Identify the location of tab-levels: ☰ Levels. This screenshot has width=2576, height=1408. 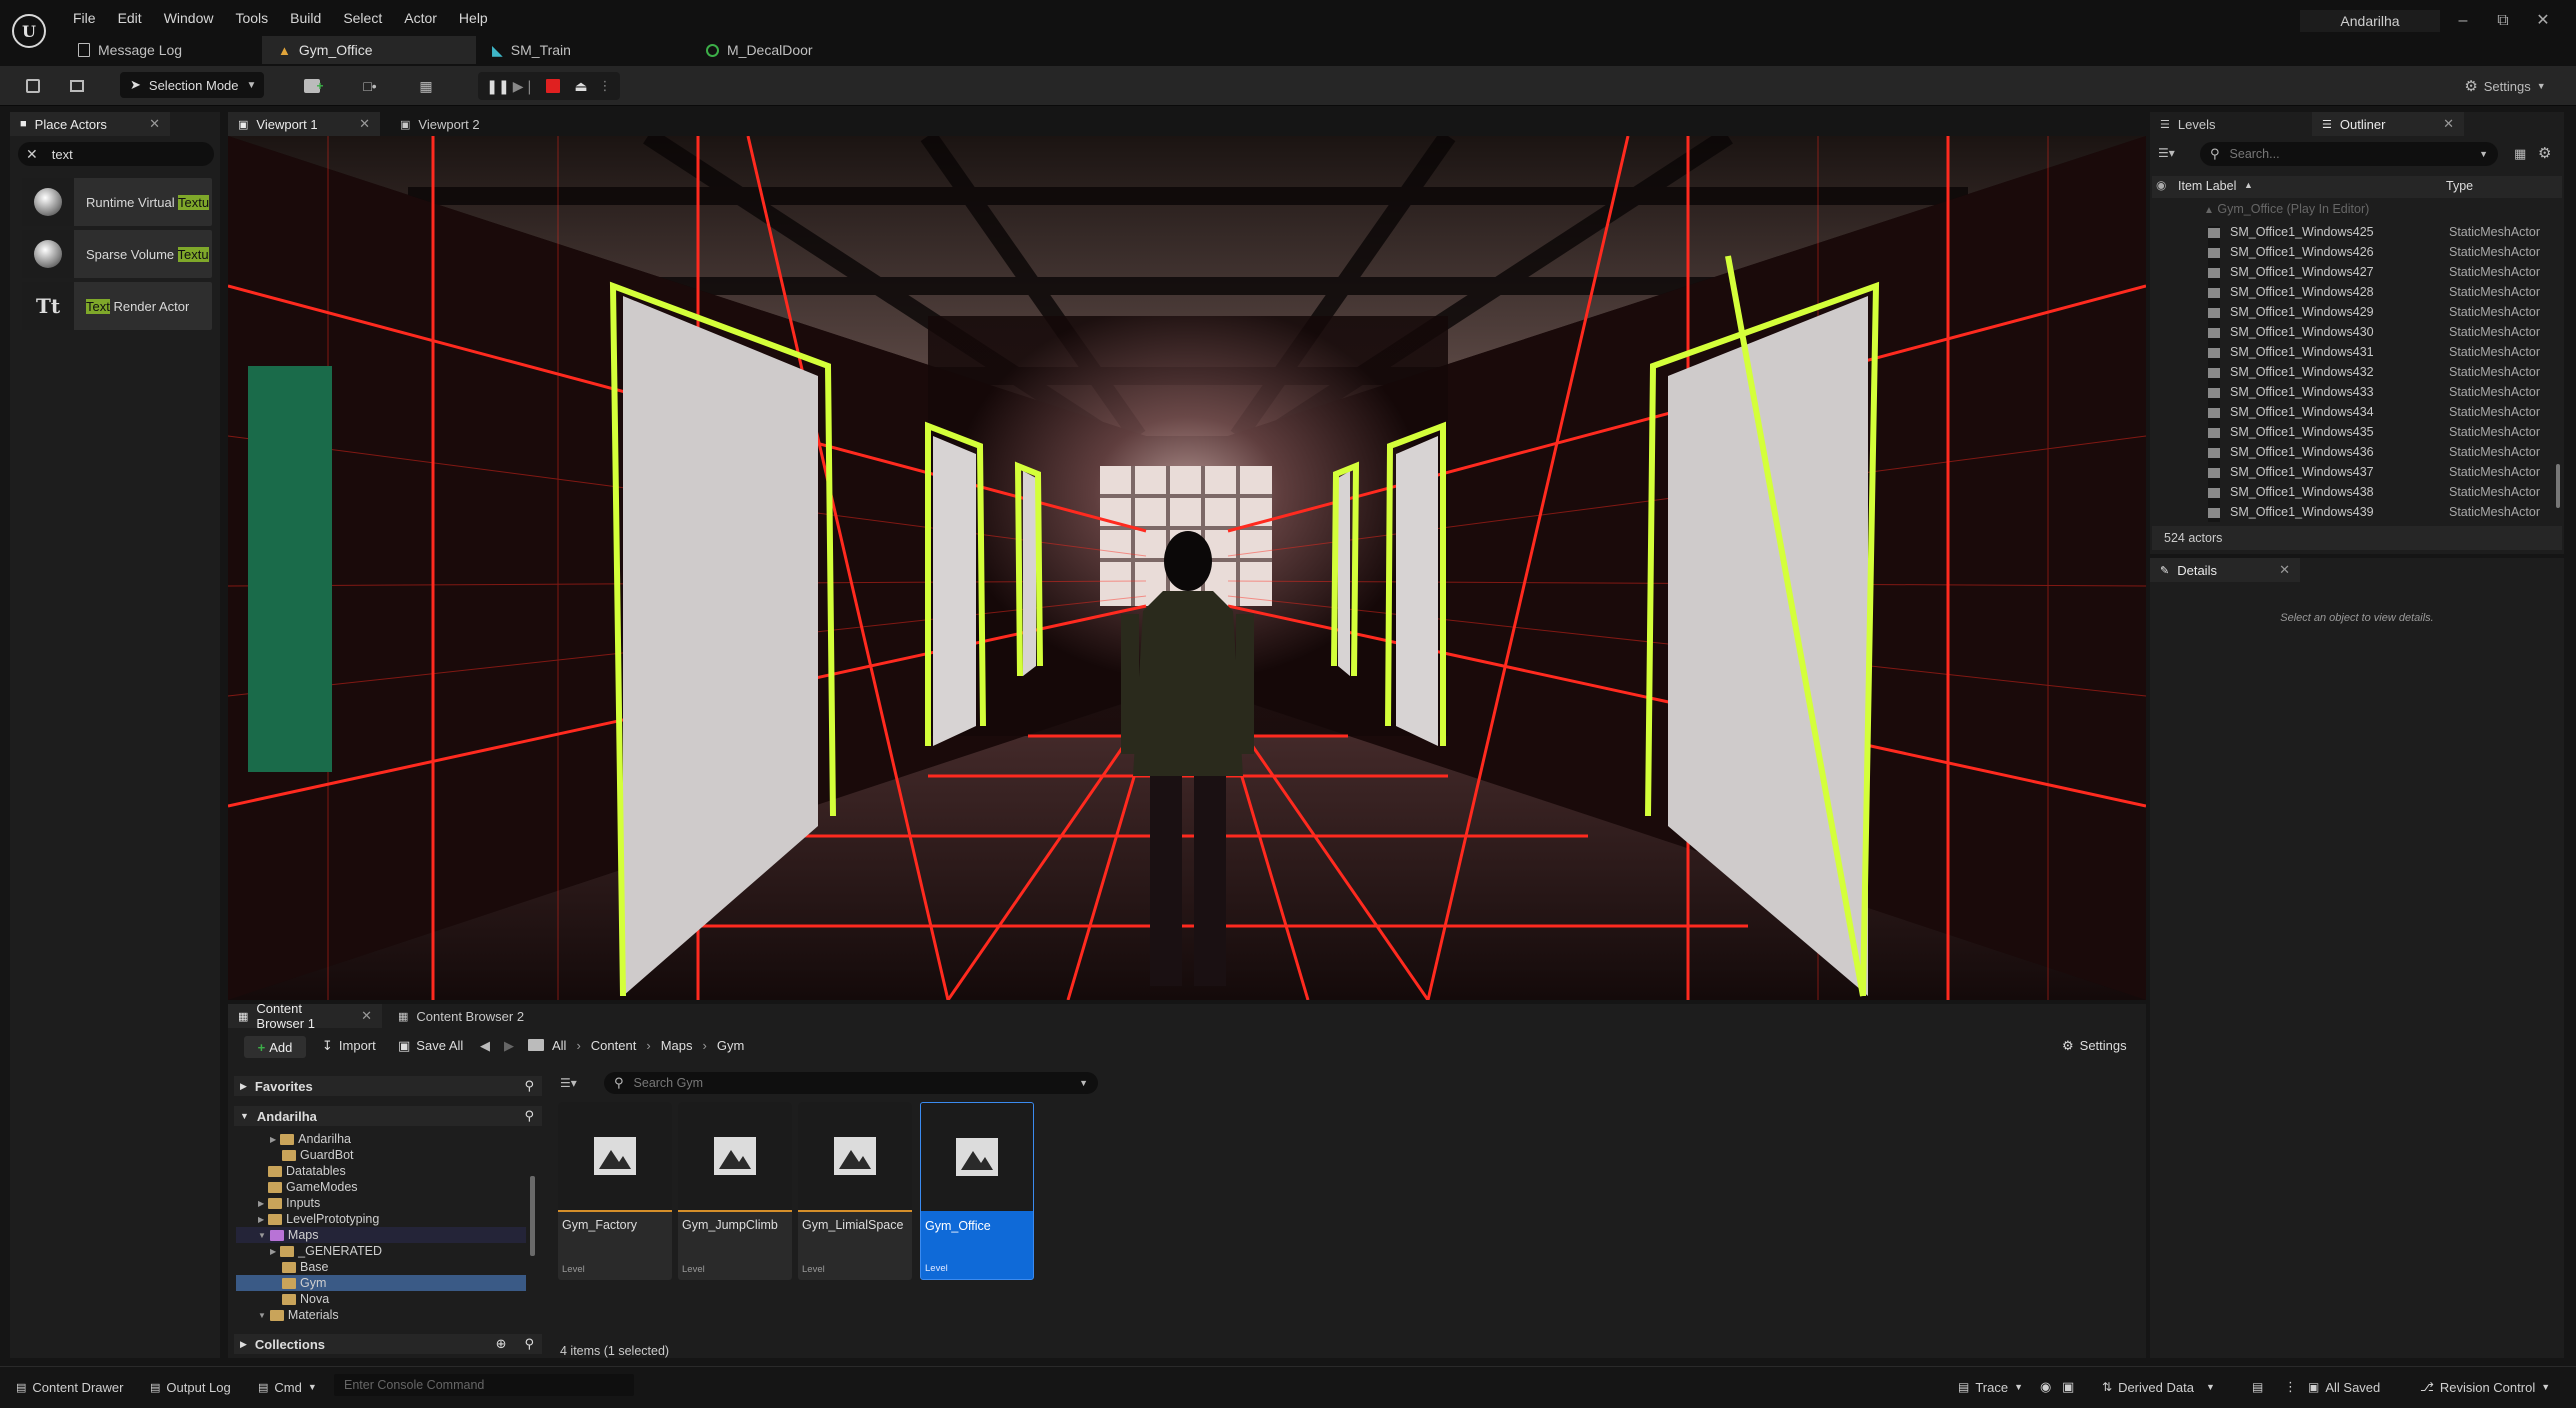
(2230, 124).